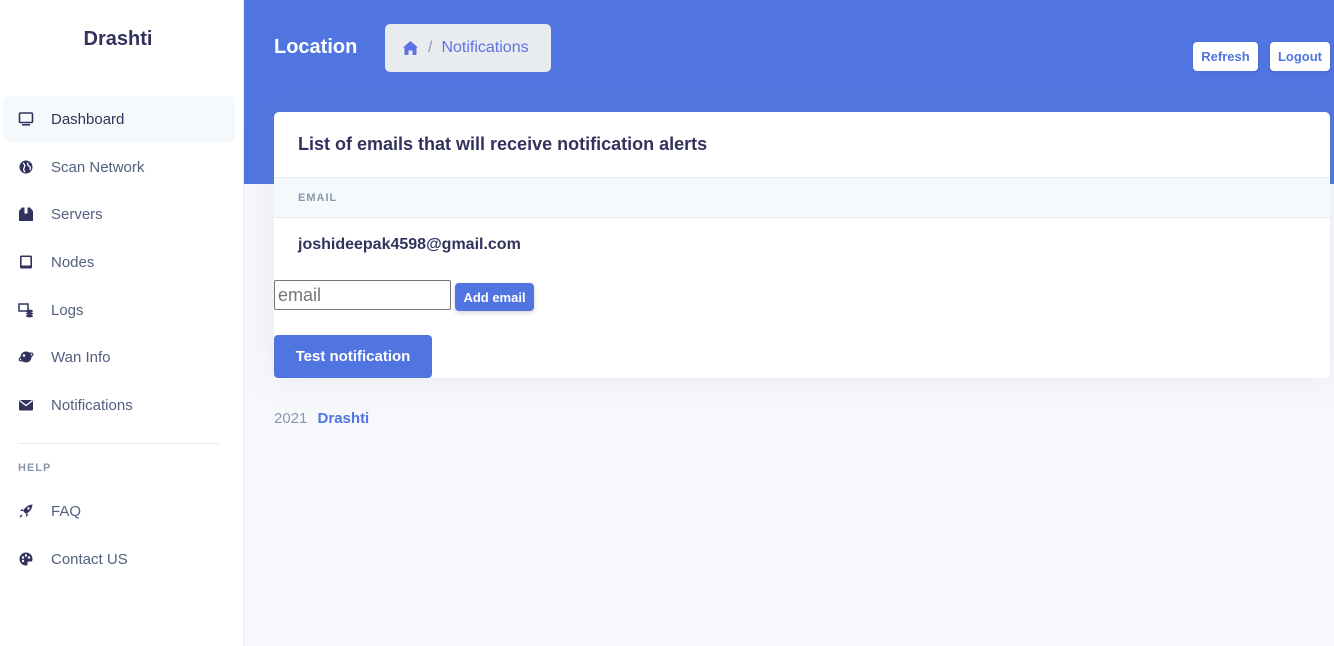 The height and width of the screenshot is (646, 1334). What do you see at coordinates (81, 357) in the screenshot?
I see `sidebar-item-label: Wan Info` at bounding box center [81, 357].